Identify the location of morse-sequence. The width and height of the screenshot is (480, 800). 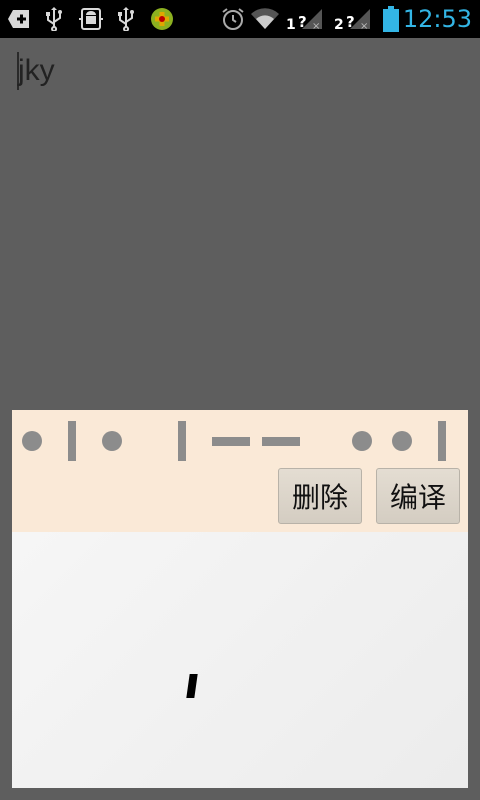
(240, 440).